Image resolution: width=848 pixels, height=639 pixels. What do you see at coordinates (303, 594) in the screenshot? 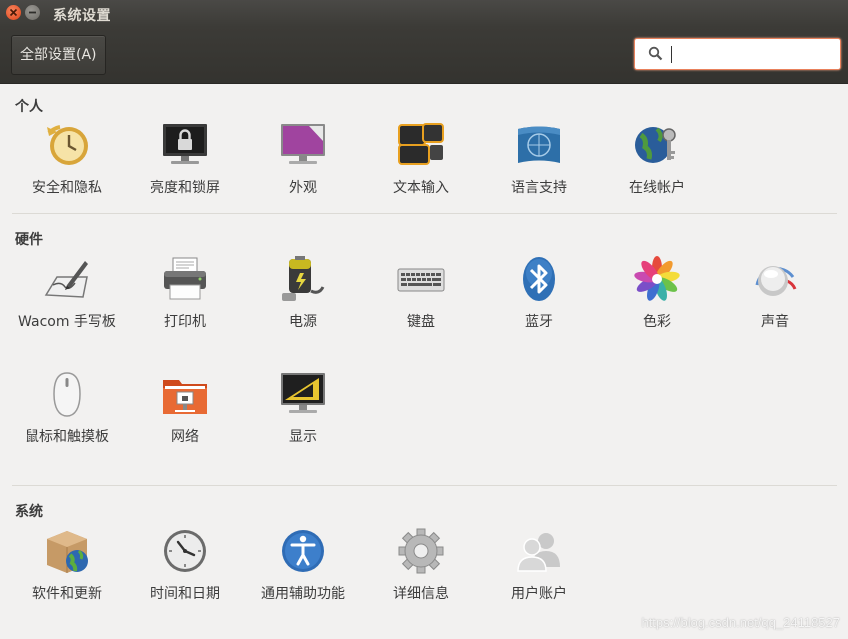
I see `item-label: 通用辅助功能` at bounding box center [303, 594].